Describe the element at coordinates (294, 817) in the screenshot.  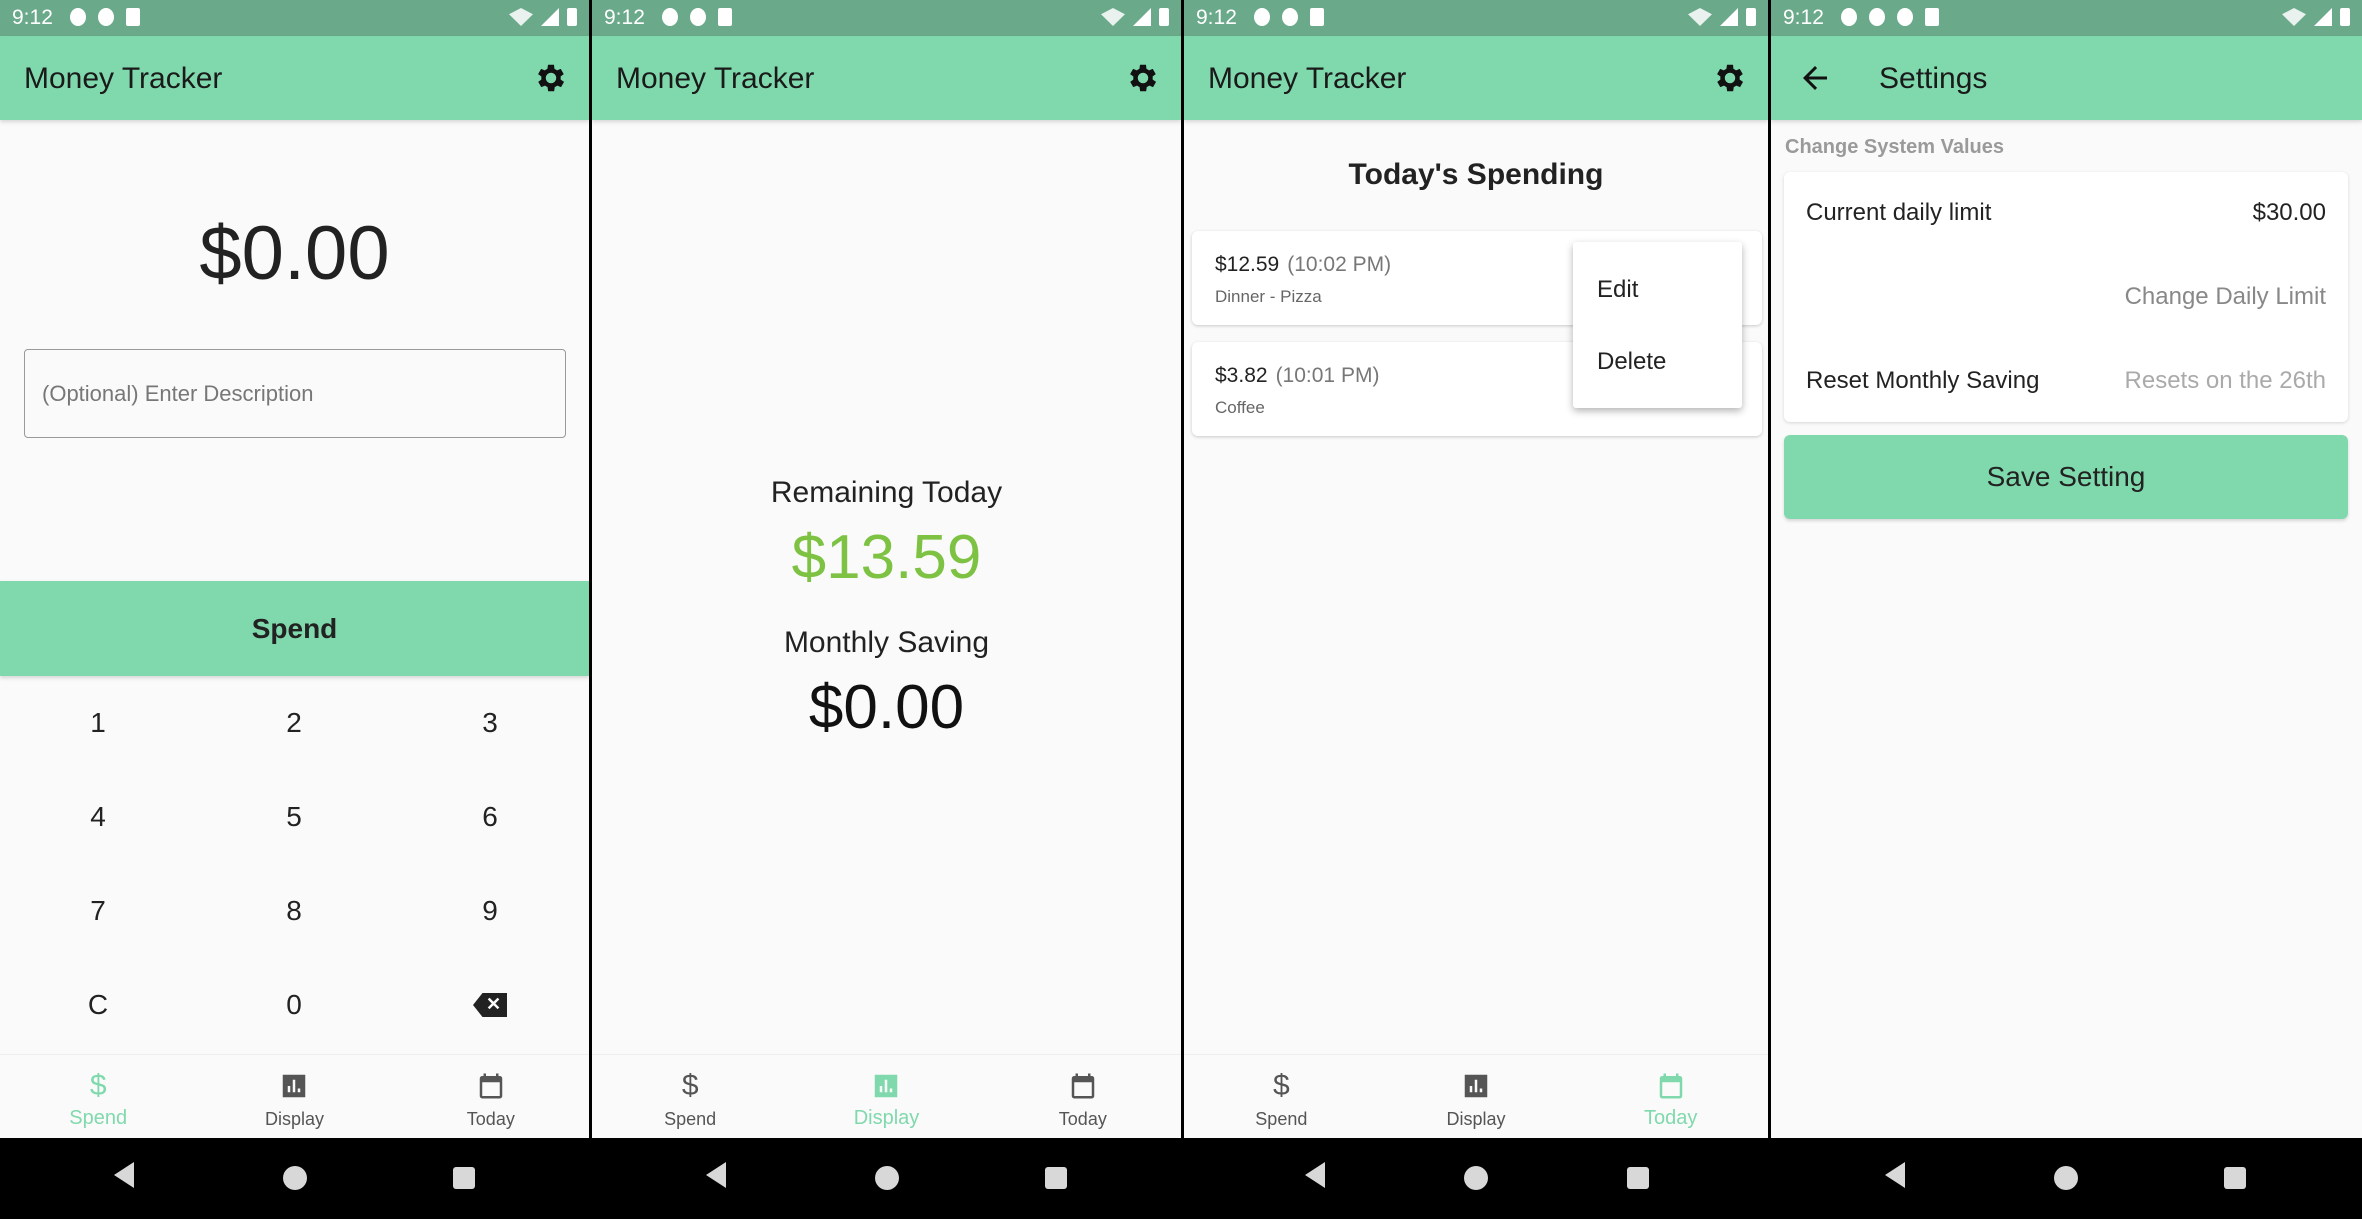
I see `key-5: 5` at that location.